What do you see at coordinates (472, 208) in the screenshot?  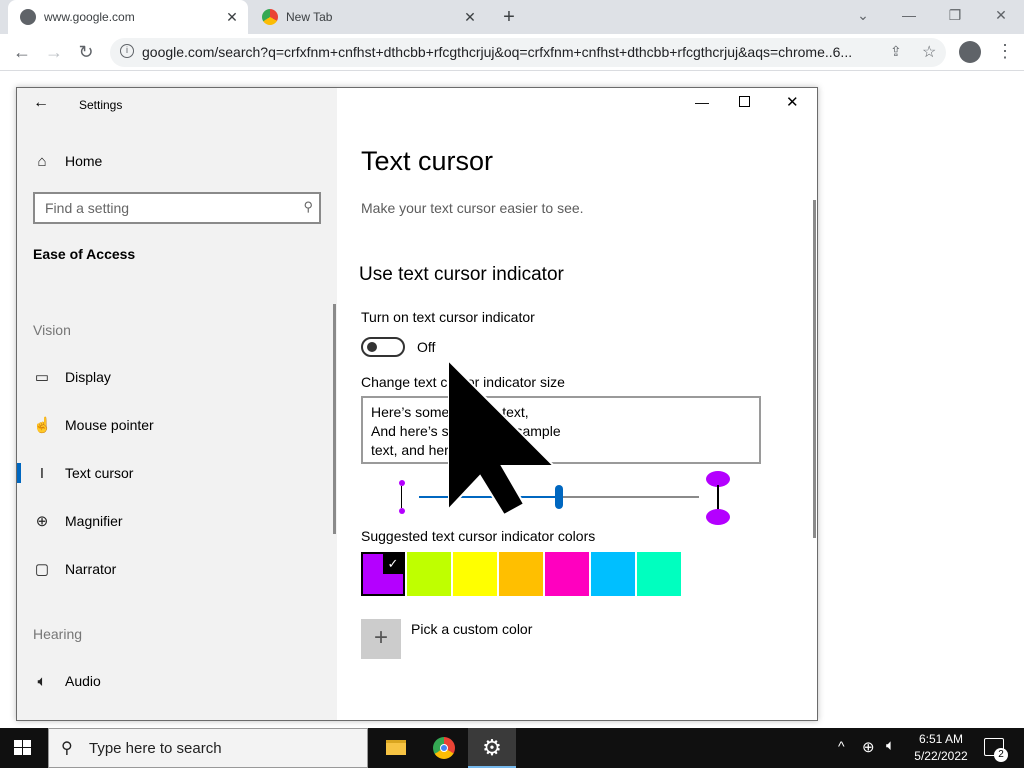 I see `page-description: Make your text cursor easier to see.` at bounding box center [472, 208].